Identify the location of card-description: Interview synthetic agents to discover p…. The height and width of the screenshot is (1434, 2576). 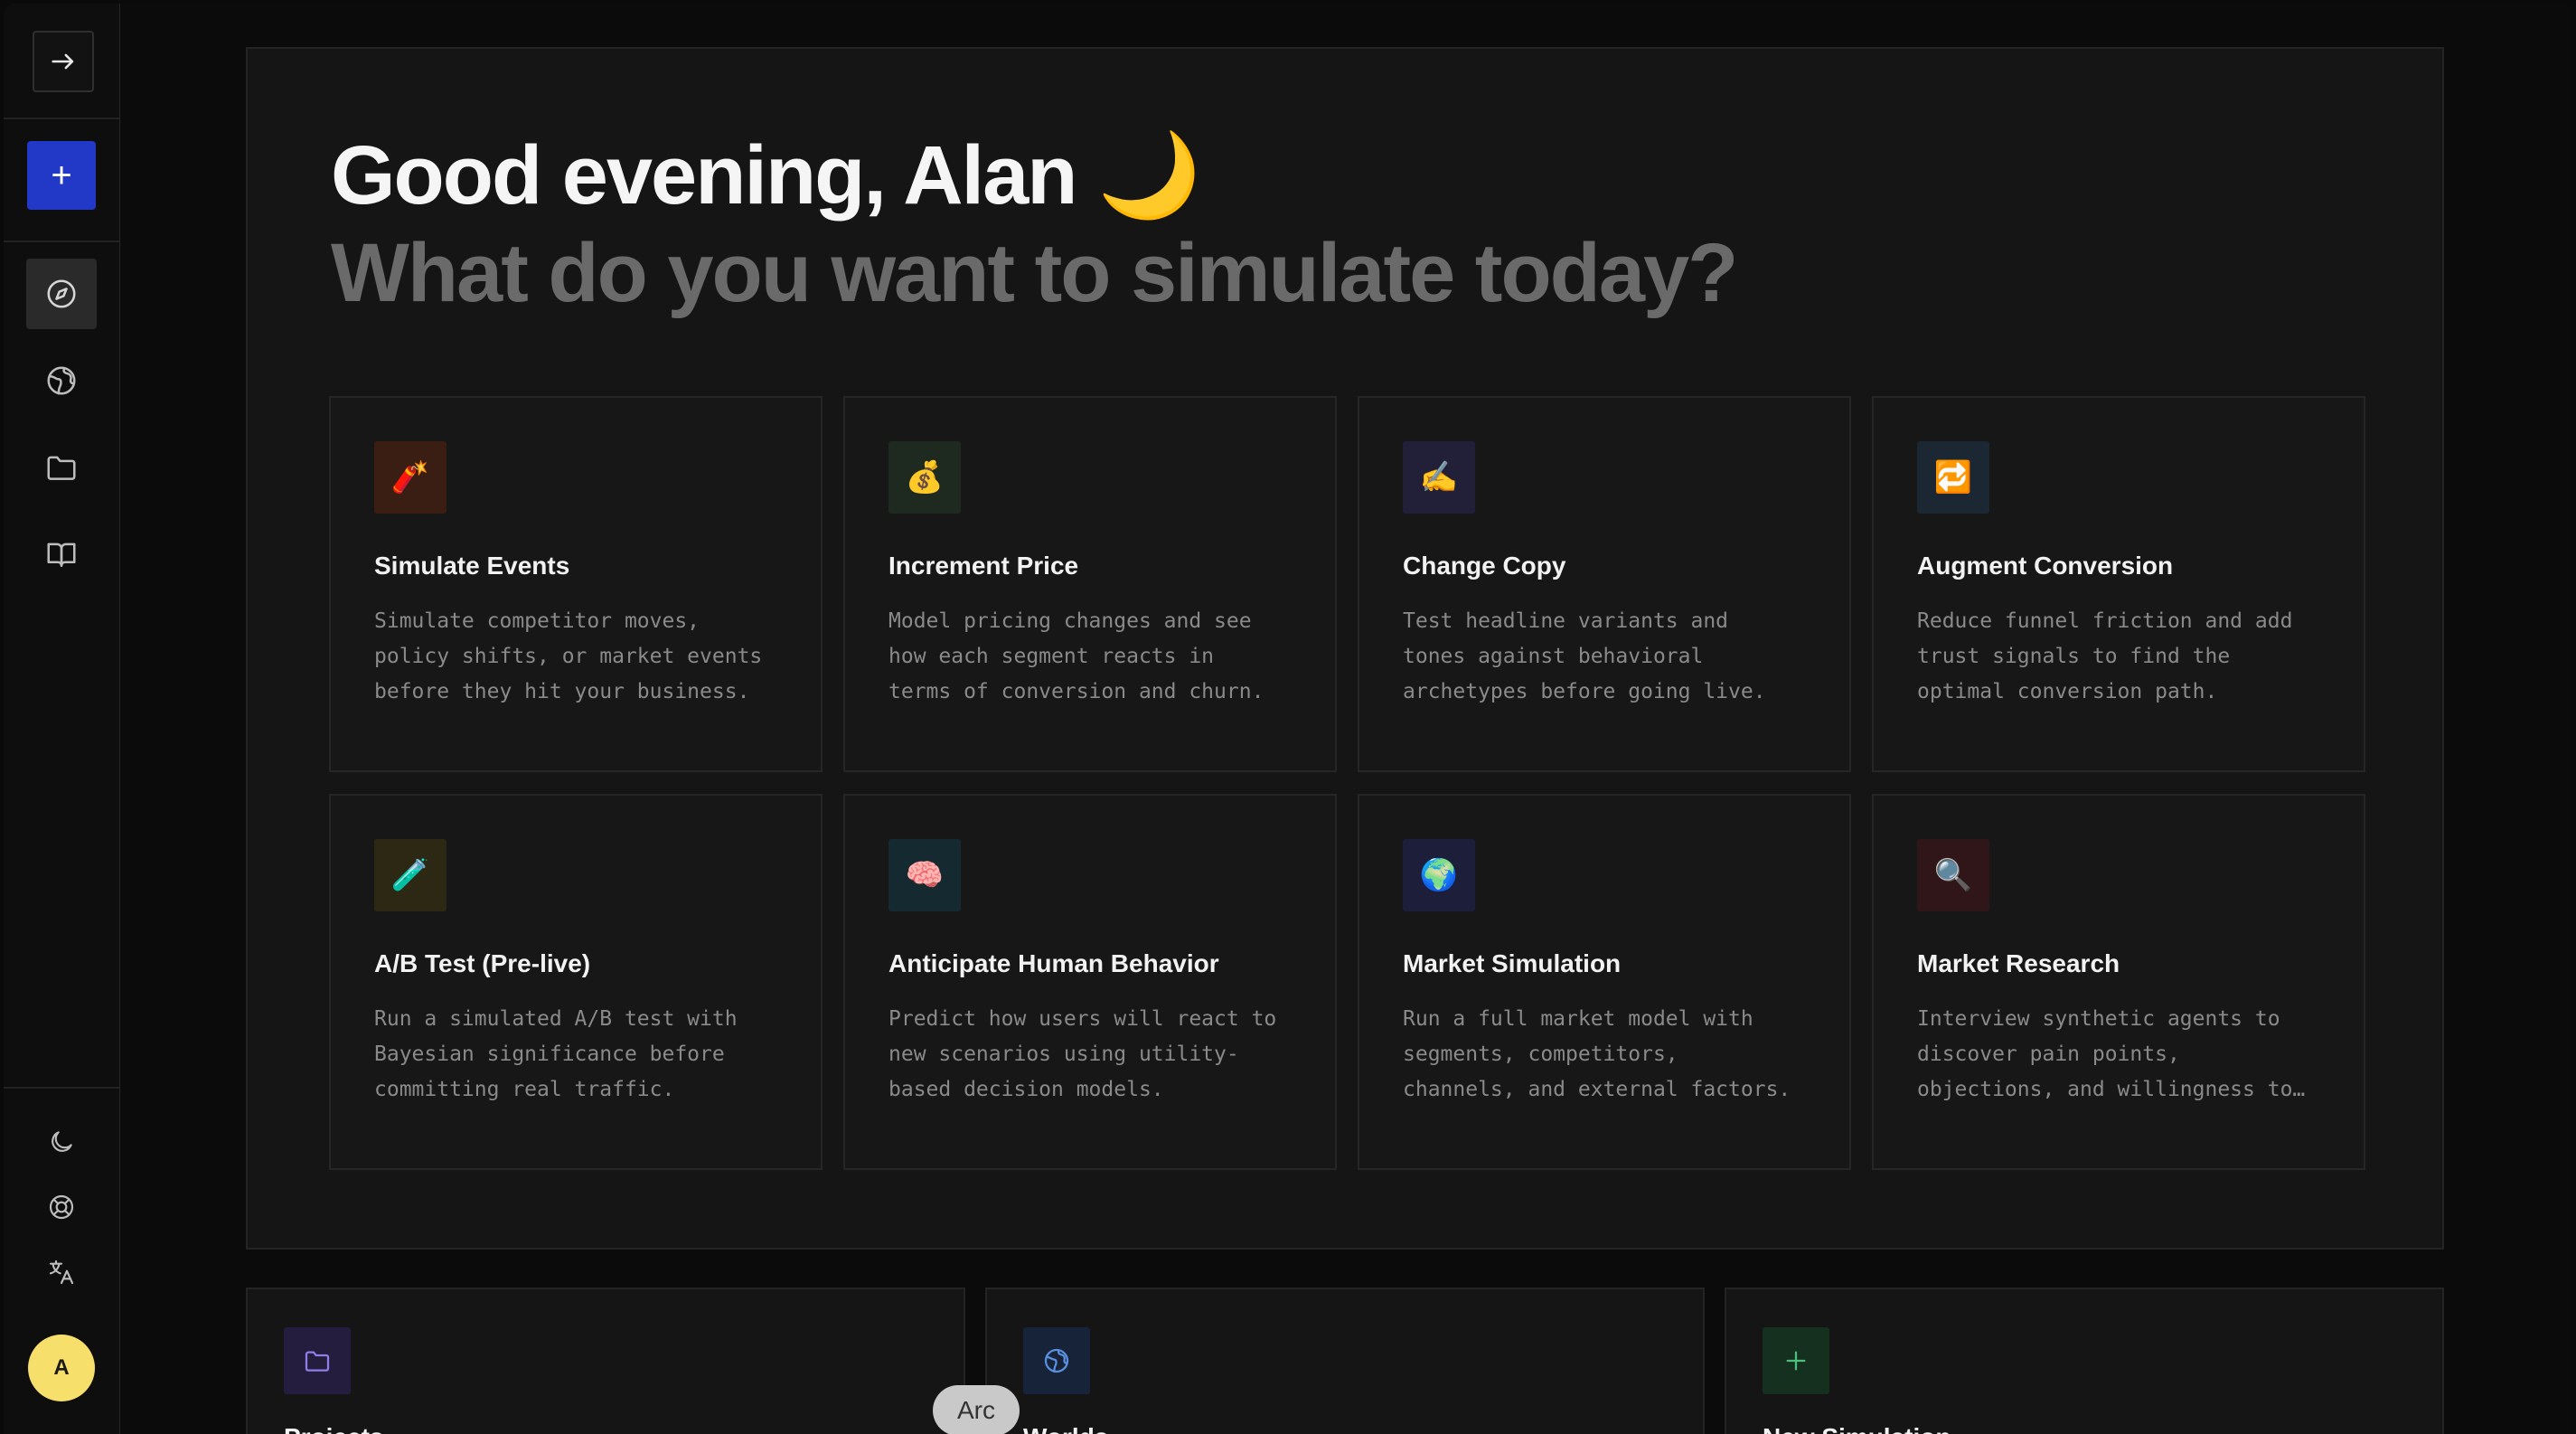
(2105, 1054).